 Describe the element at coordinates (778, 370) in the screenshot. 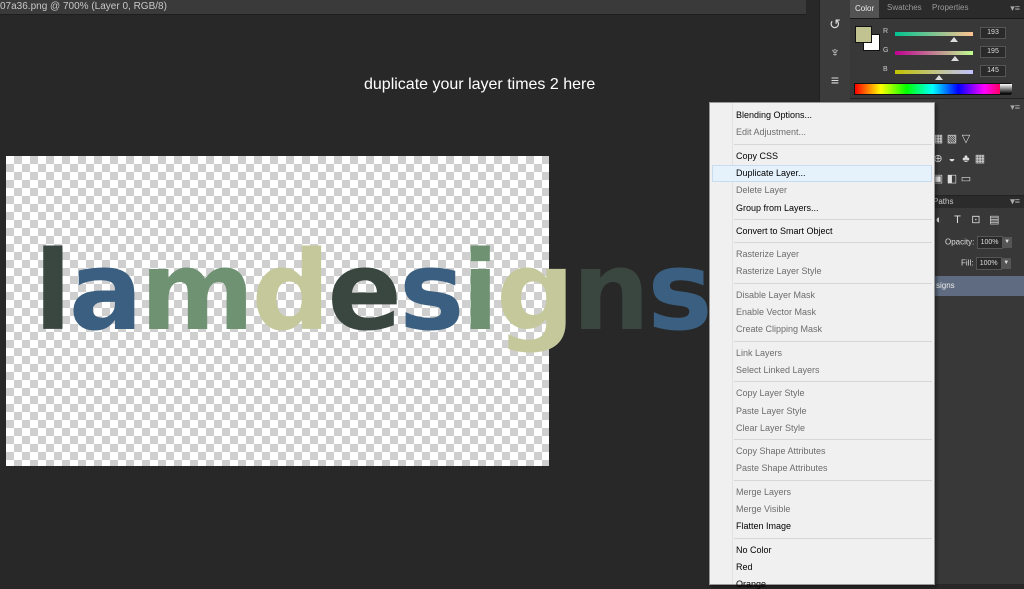

I see `menu-item-select-linked-layers: Select Linked Layers` at that location.